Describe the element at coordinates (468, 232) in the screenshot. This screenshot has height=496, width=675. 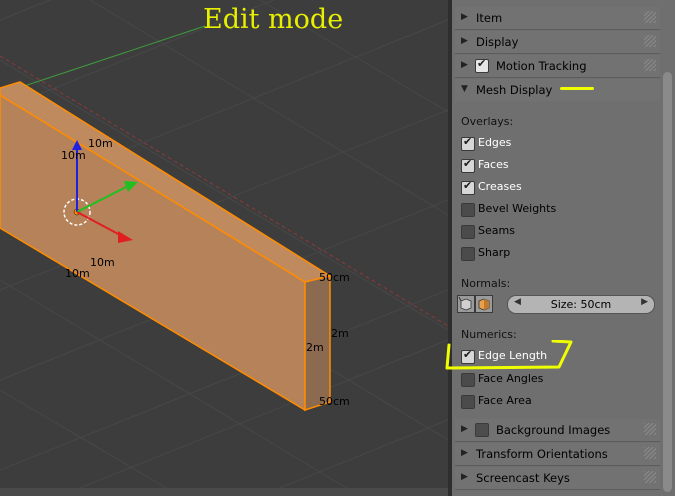
I see `seams-checkbox` at that location.